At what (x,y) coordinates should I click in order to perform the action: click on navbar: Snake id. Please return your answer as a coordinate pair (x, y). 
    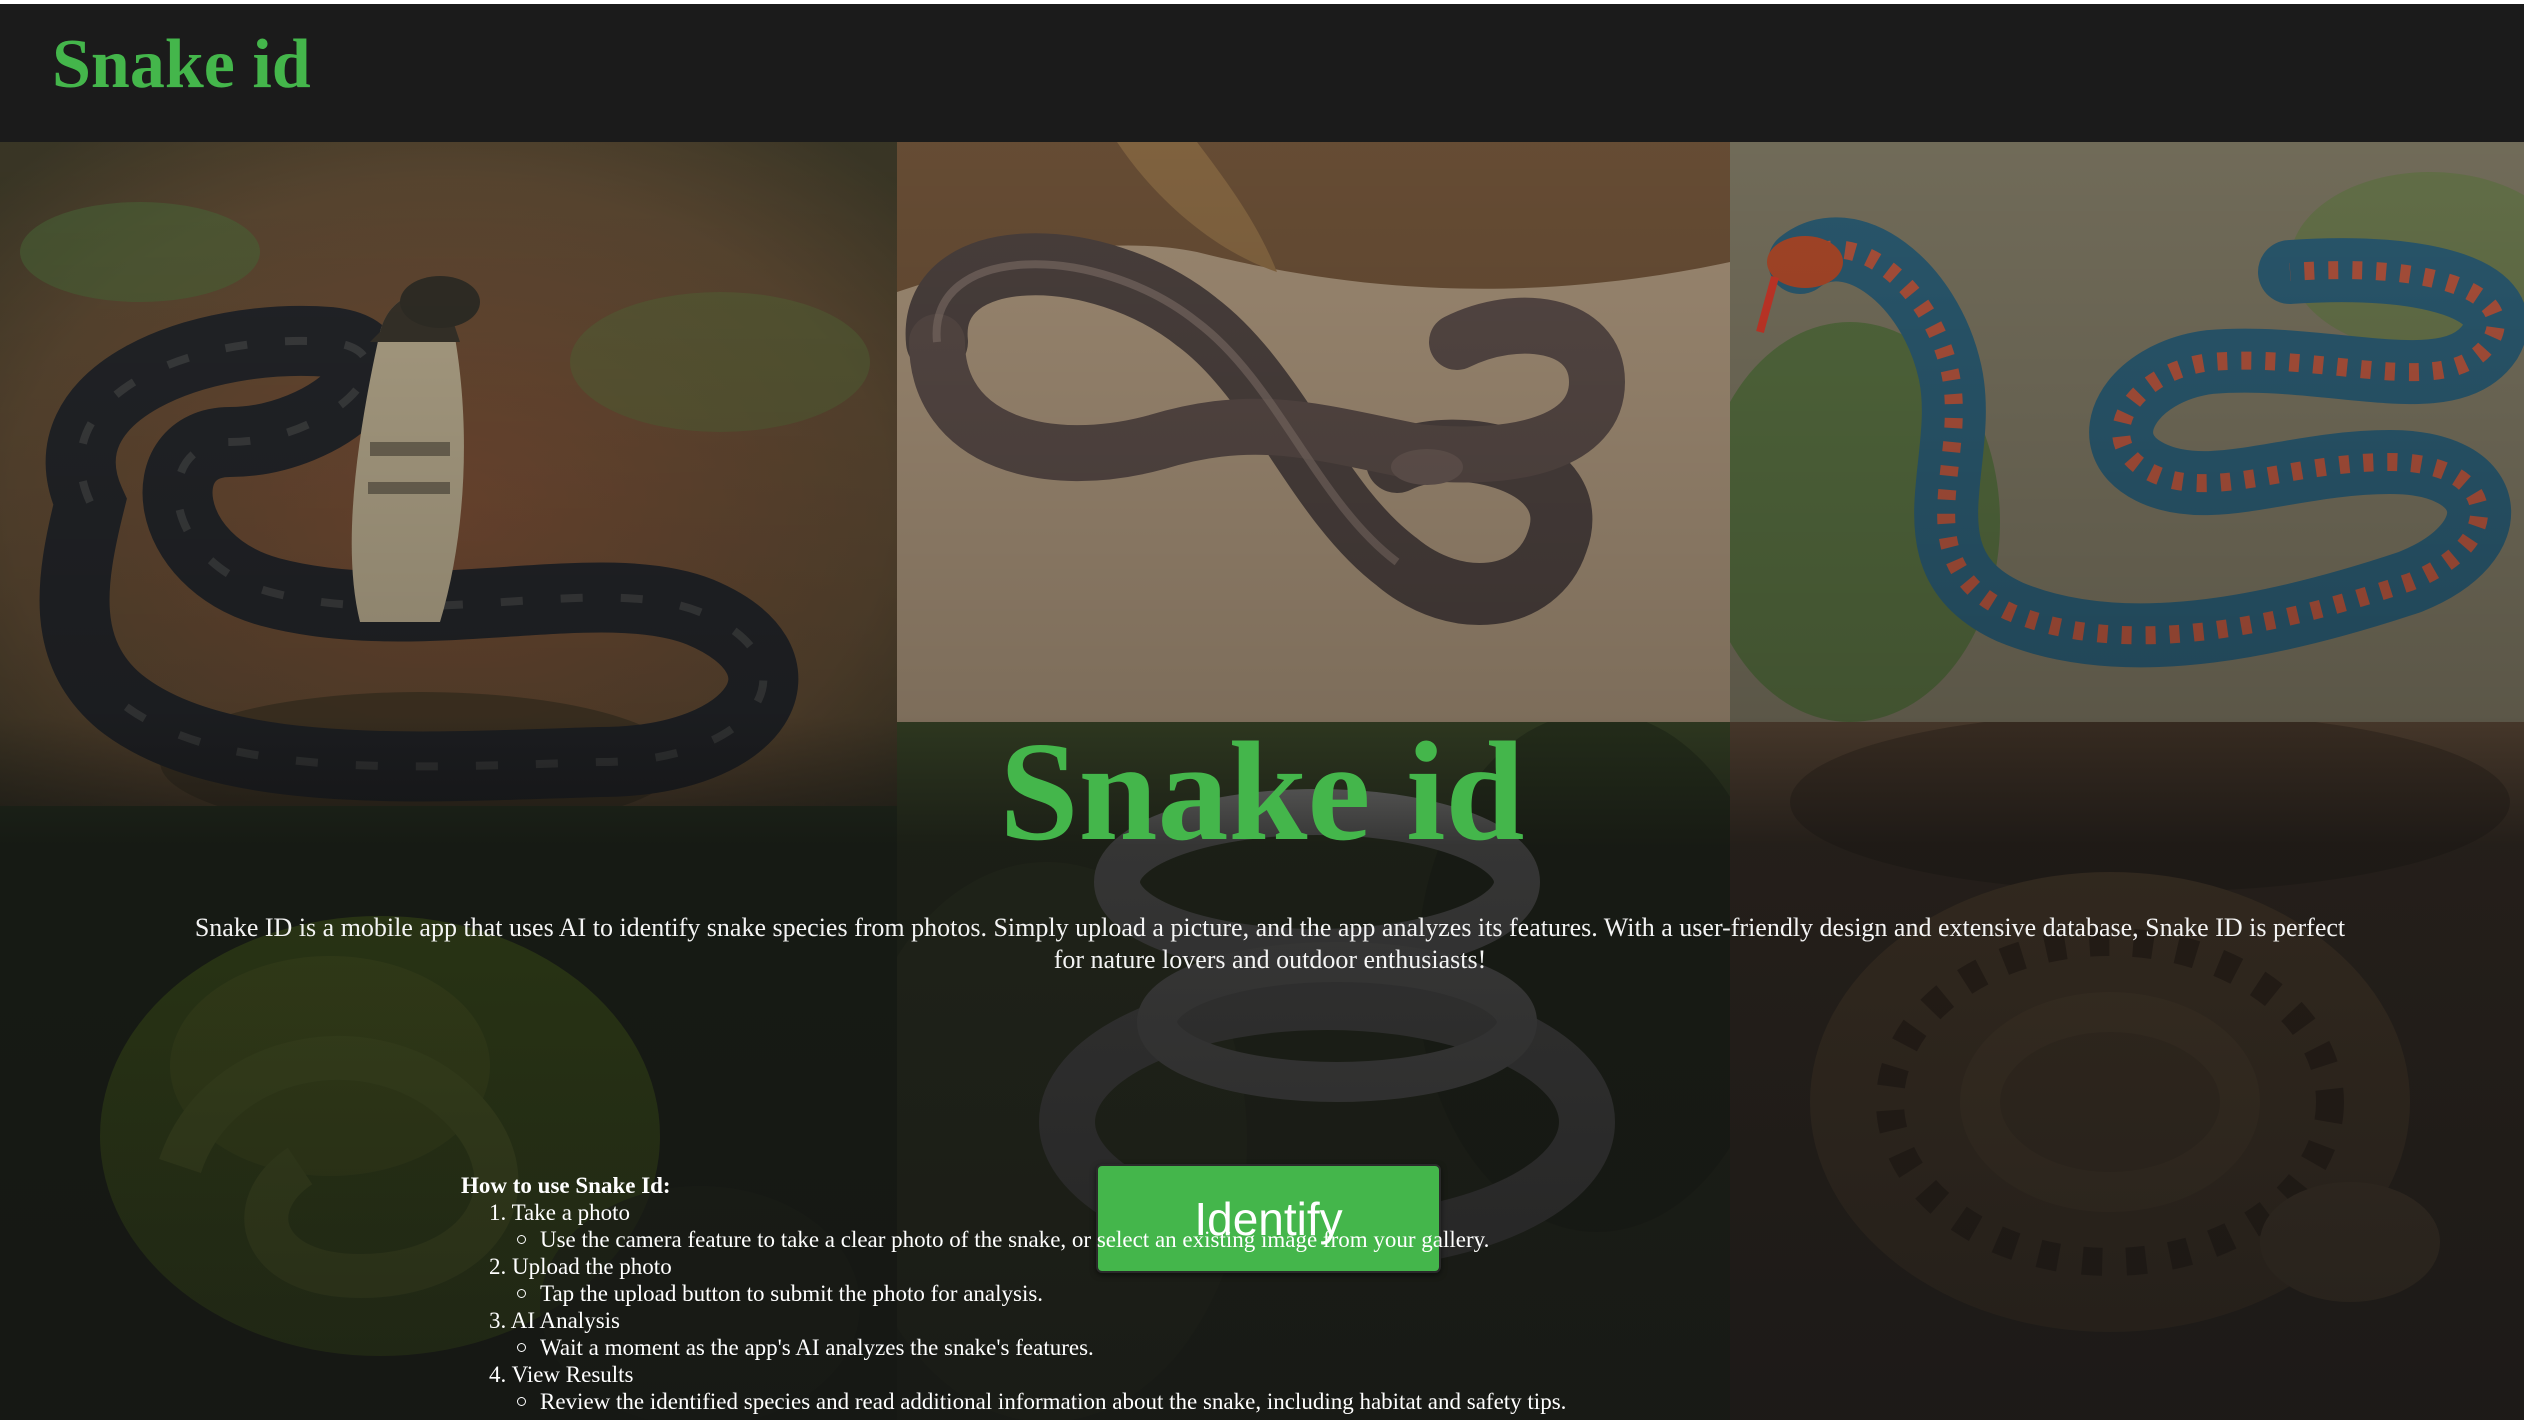
    Looking at the image, I should click on (1262, 73).